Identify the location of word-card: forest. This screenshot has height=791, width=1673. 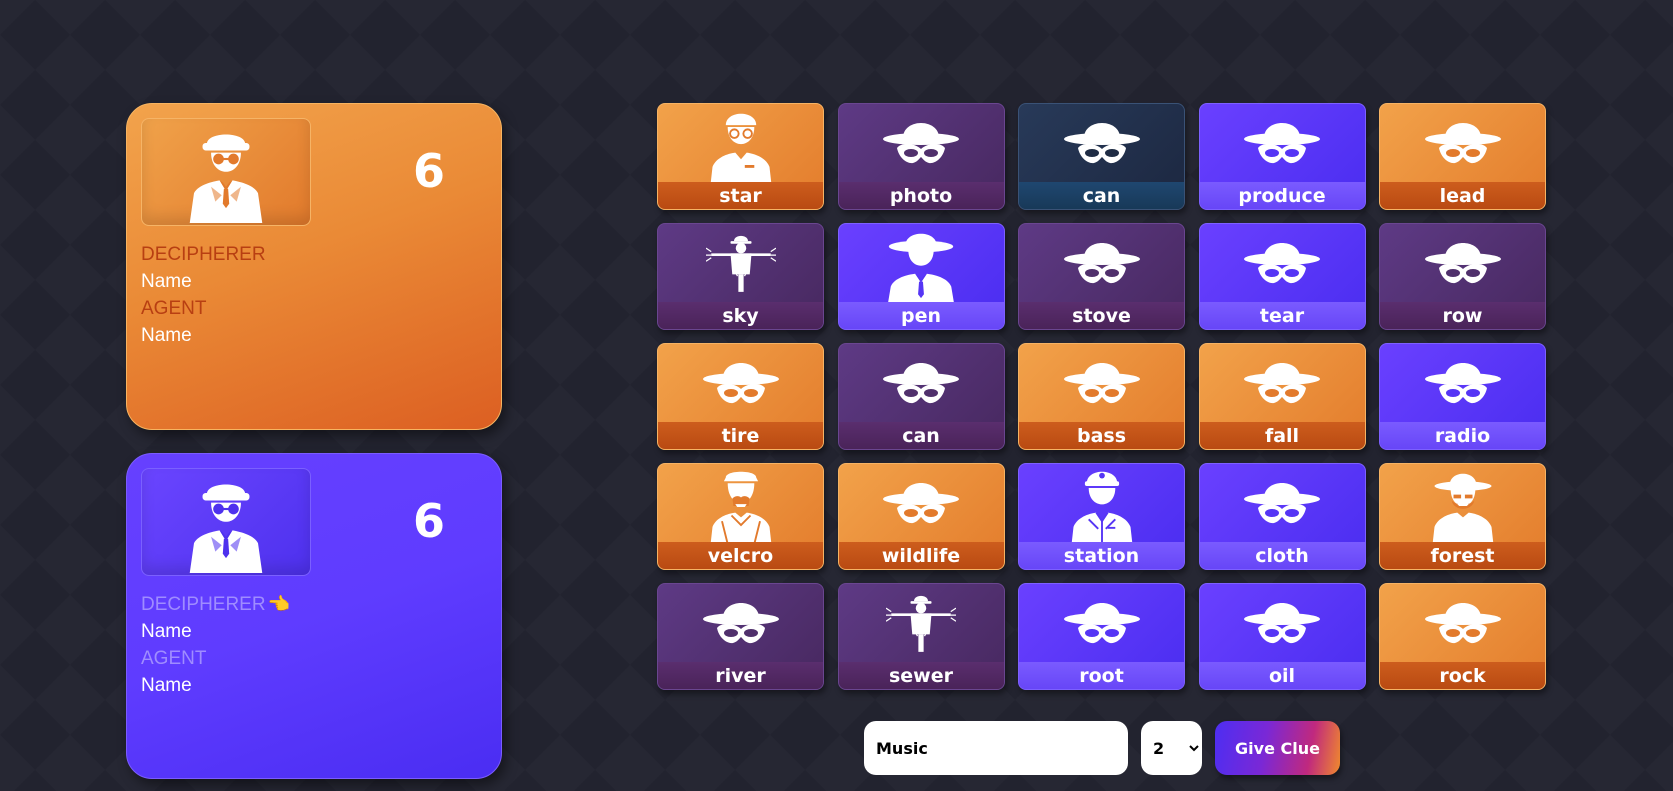
(1462, 516).